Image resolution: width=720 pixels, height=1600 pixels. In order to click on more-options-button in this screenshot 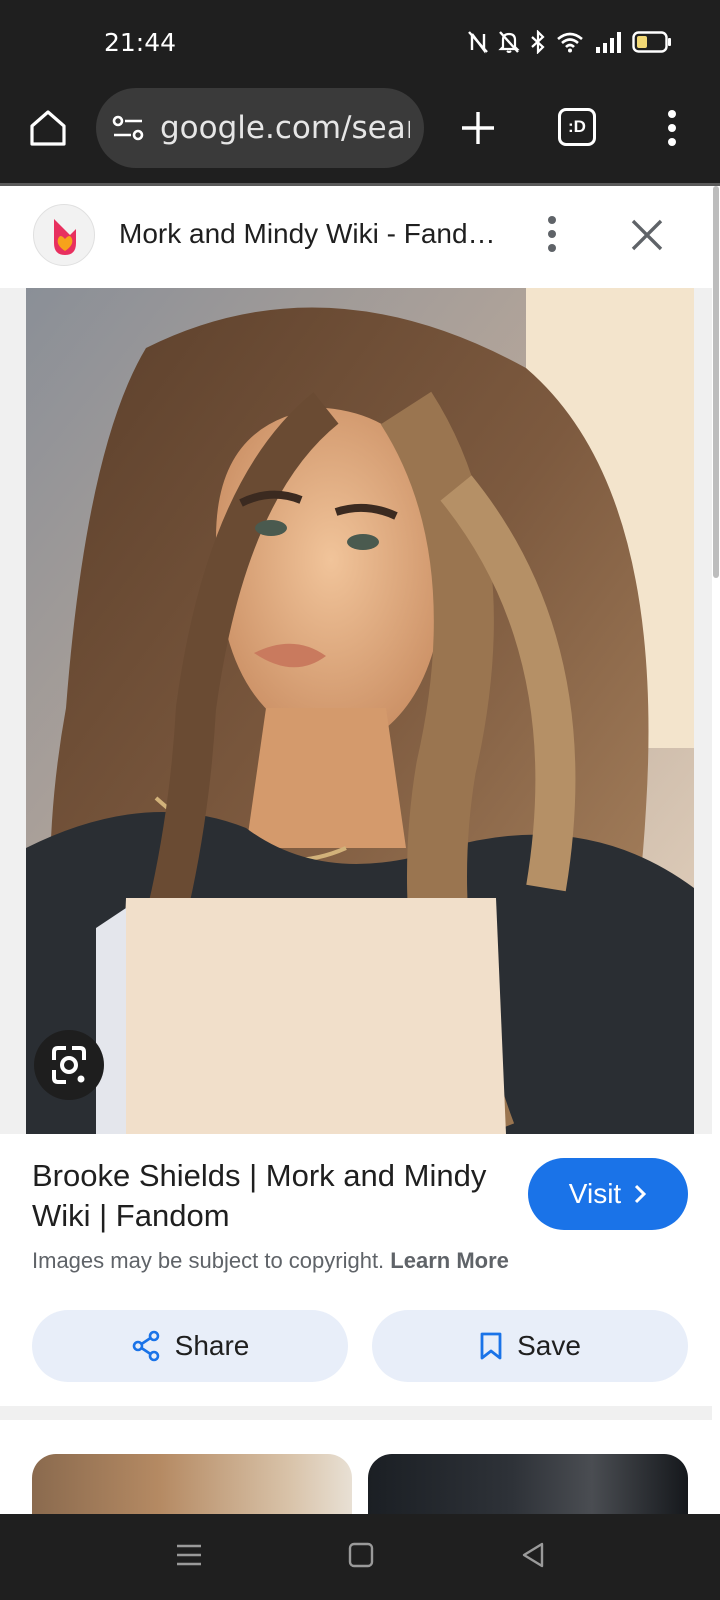, I will do `click(552, 234)`.